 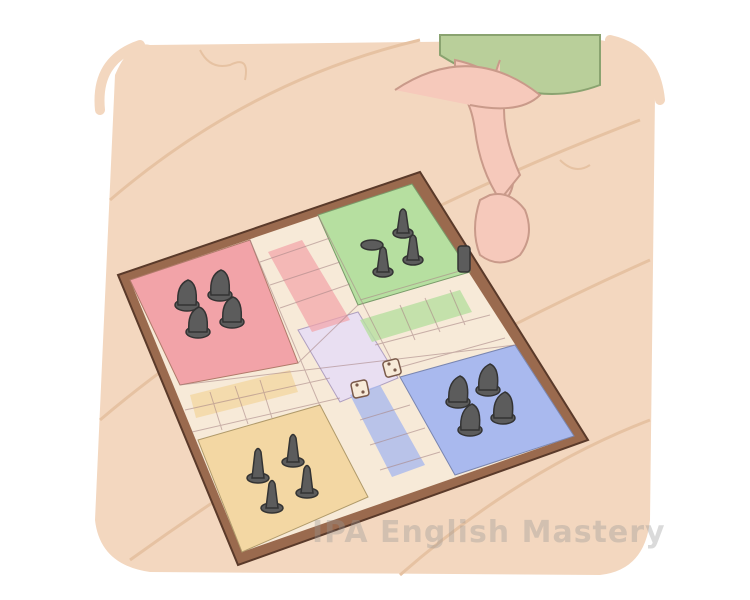 I want to click on watermark: IPA English Mastery, so click(x=489, y=532).